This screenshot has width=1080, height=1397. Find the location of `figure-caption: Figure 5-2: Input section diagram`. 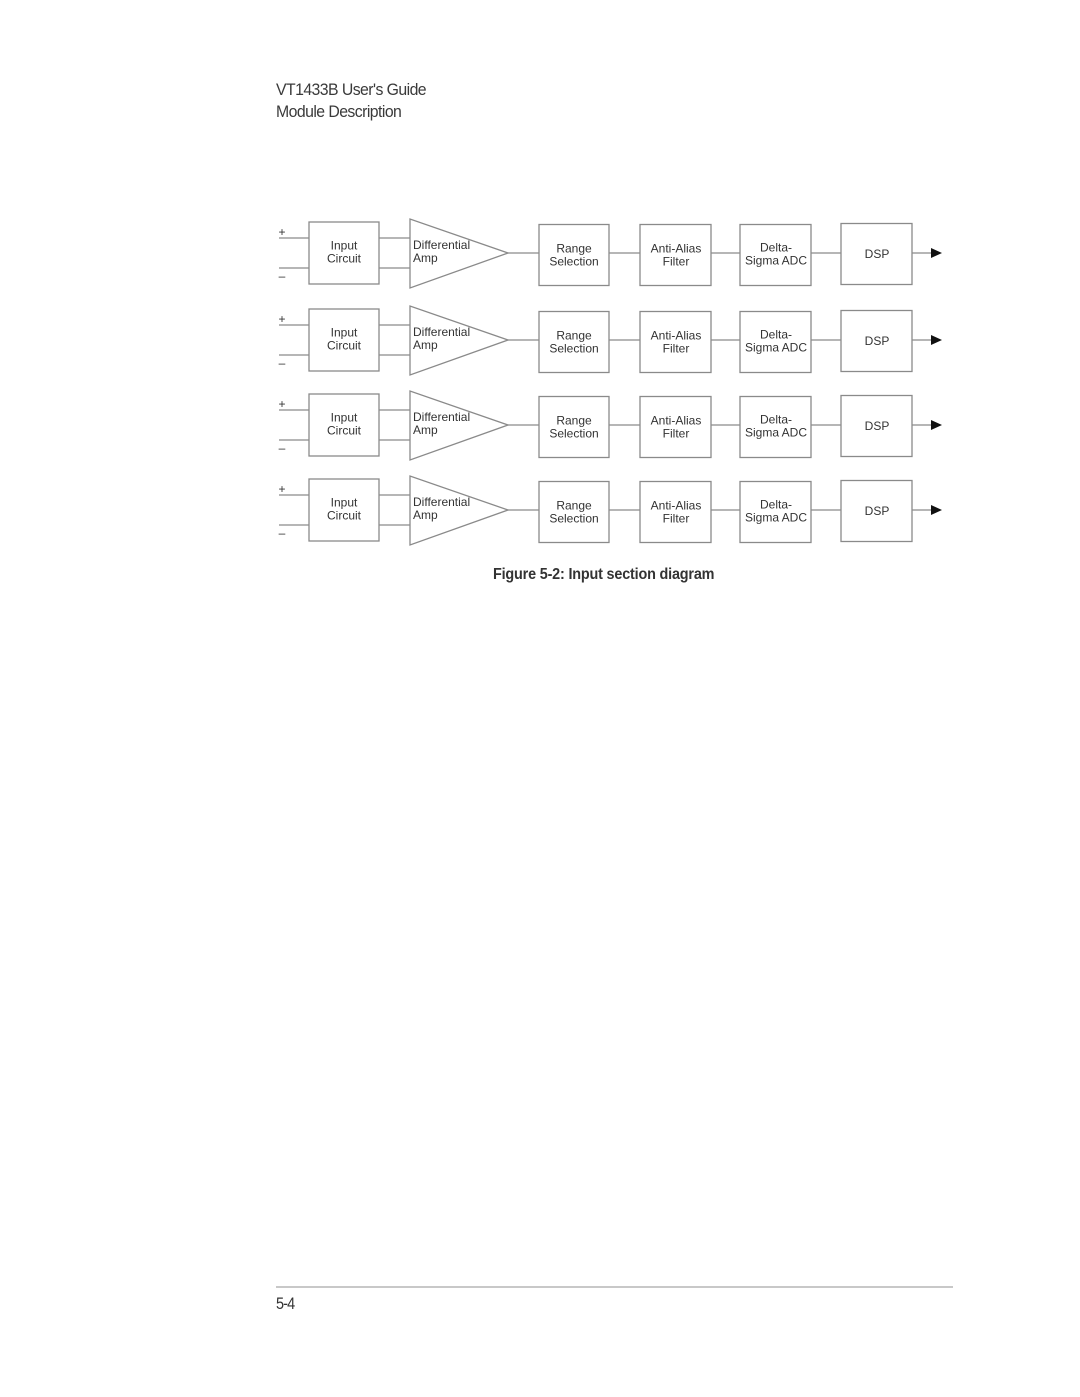

figure-caption: Figure 5-2: Input section diagram is located at coordinates (604, 574).